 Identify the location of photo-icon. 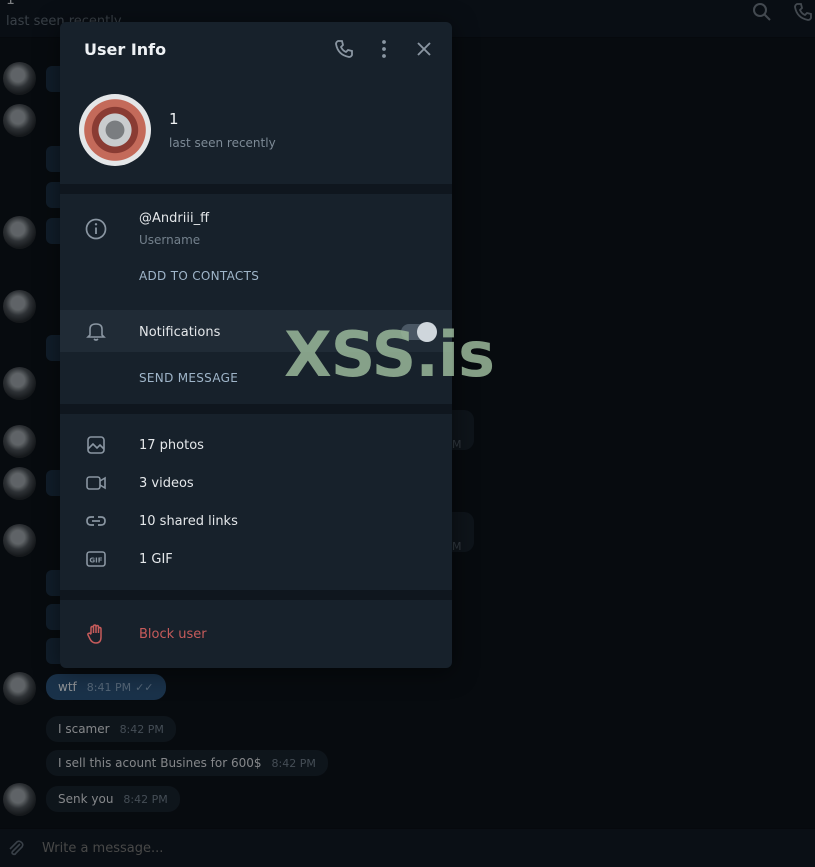
(96, 445).